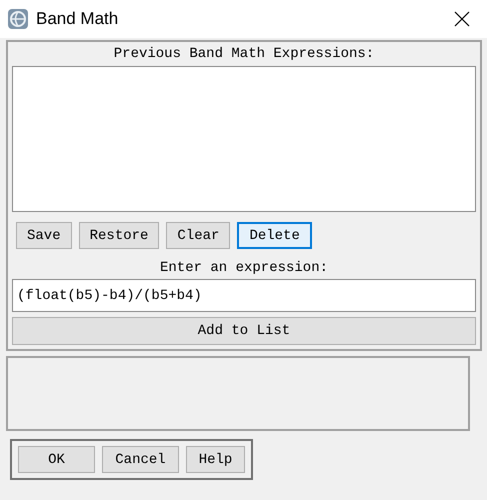  Describe the element at coordinates (119, 235) in the screenshot. I see `history-button: Restore` at that location.